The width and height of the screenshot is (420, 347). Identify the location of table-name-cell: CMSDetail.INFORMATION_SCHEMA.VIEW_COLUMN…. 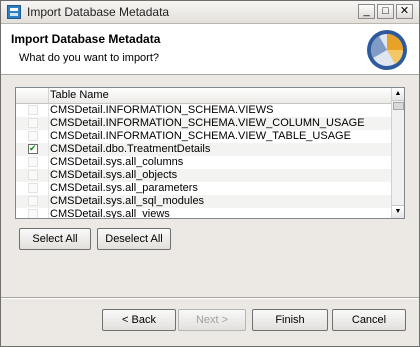
(207, 123).